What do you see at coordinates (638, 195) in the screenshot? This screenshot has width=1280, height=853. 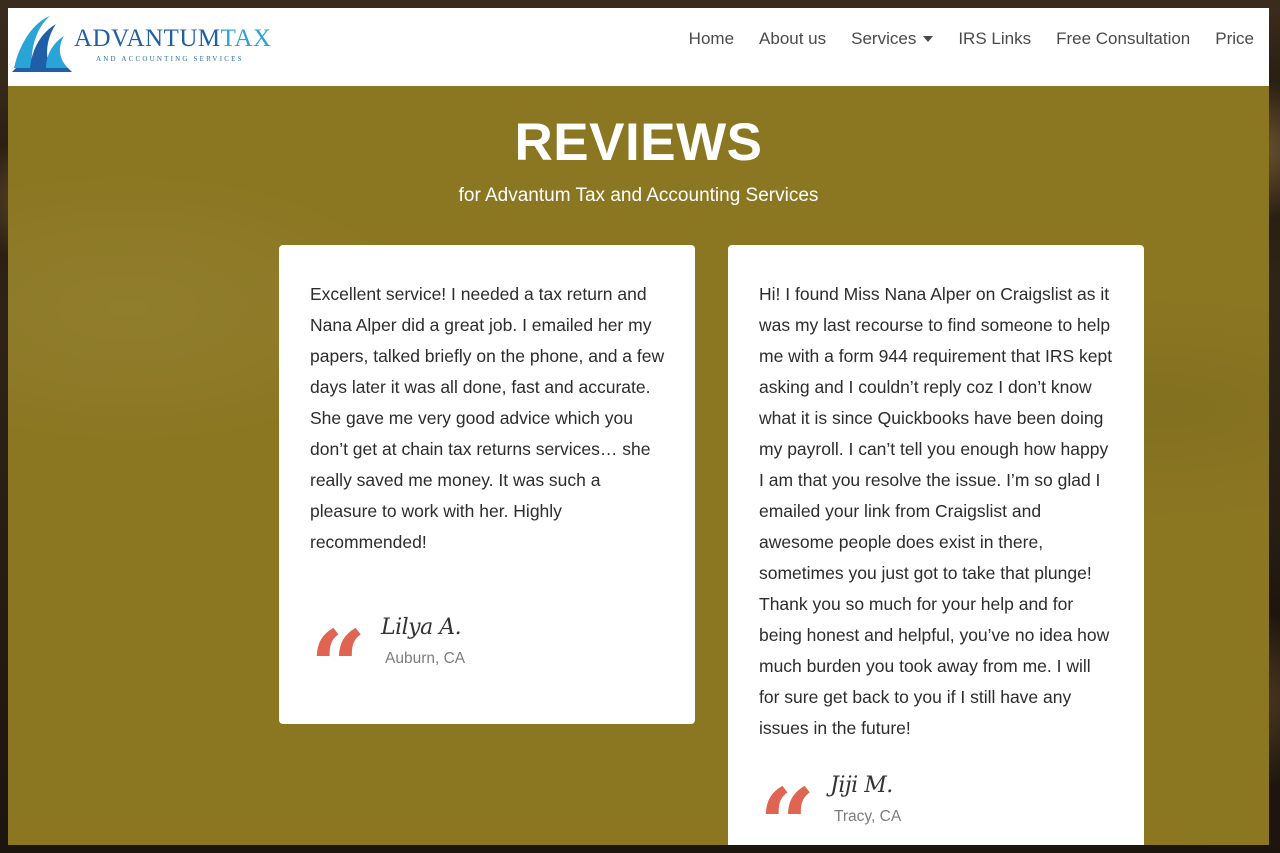 I see `page-subtitle: for Advantum Tax and Accounting Services` at bounding box center [638, 195].